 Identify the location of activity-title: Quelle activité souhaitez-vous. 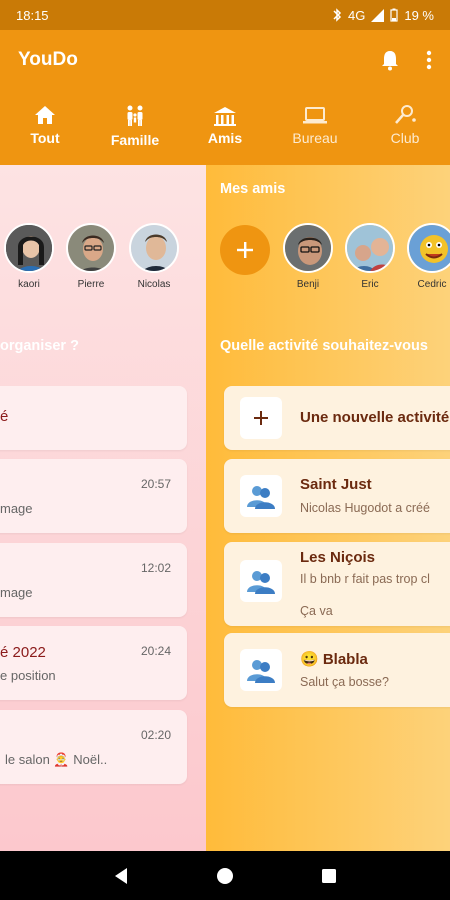
(324, 346).